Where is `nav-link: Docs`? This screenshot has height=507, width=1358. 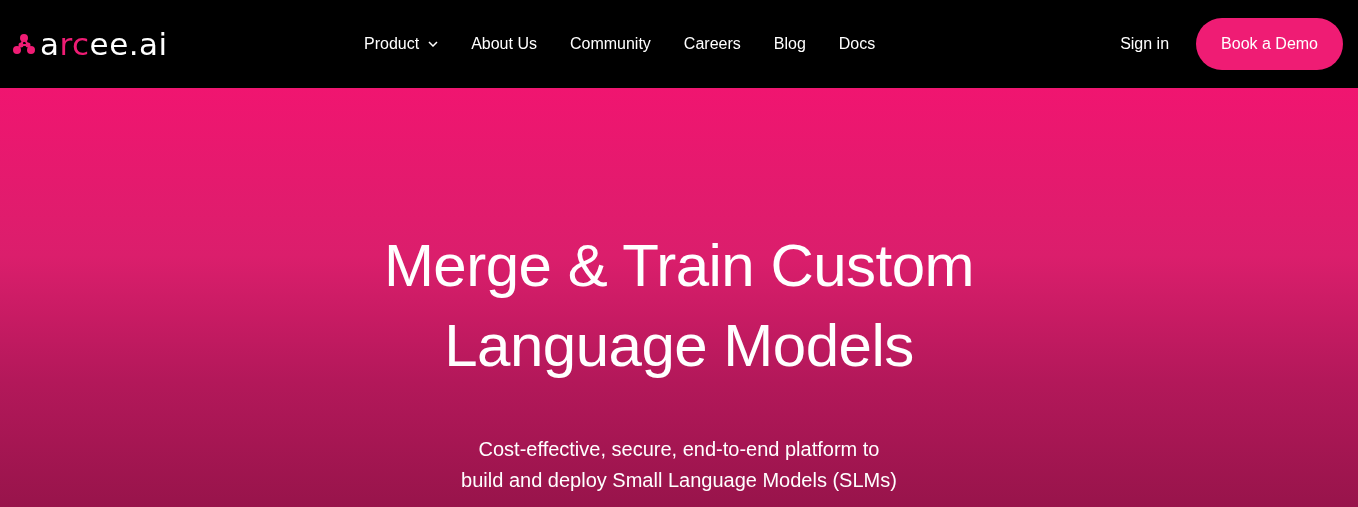
nav-link: Docs is located at coordinates (857, 44).